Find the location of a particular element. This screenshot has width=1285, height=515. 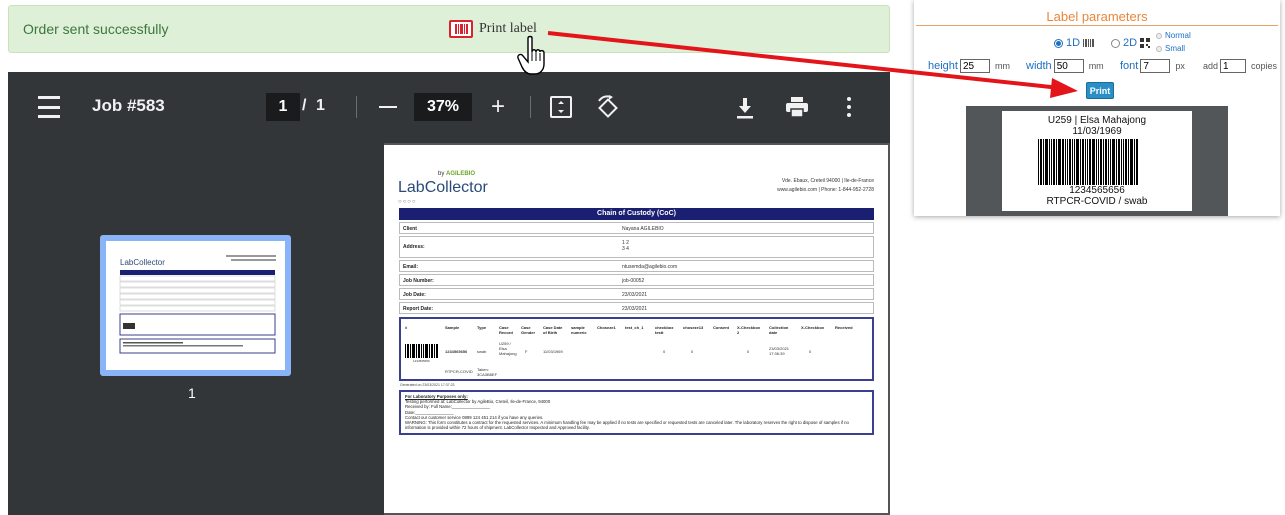

font-param: font px is located at coordinates (1152, 66).